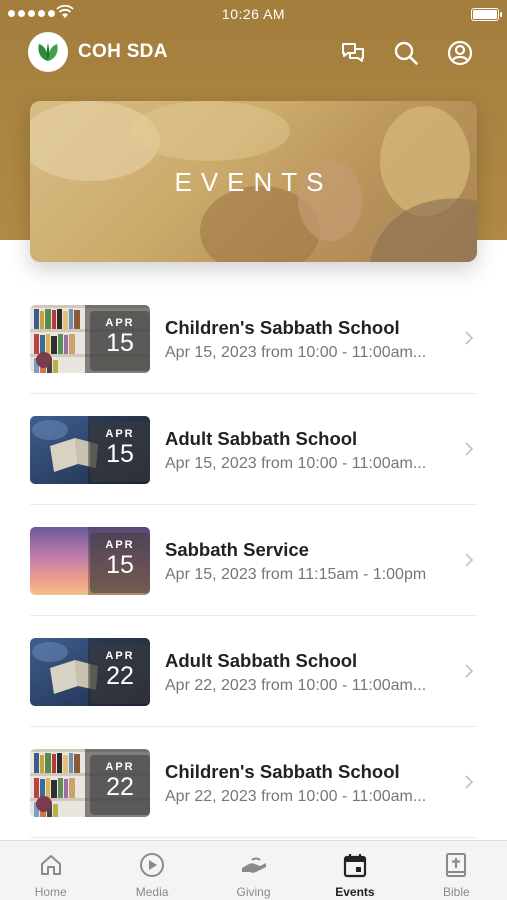 This screenshot has width=507, height=900. I want to click on play-icon, so click(152, 865).